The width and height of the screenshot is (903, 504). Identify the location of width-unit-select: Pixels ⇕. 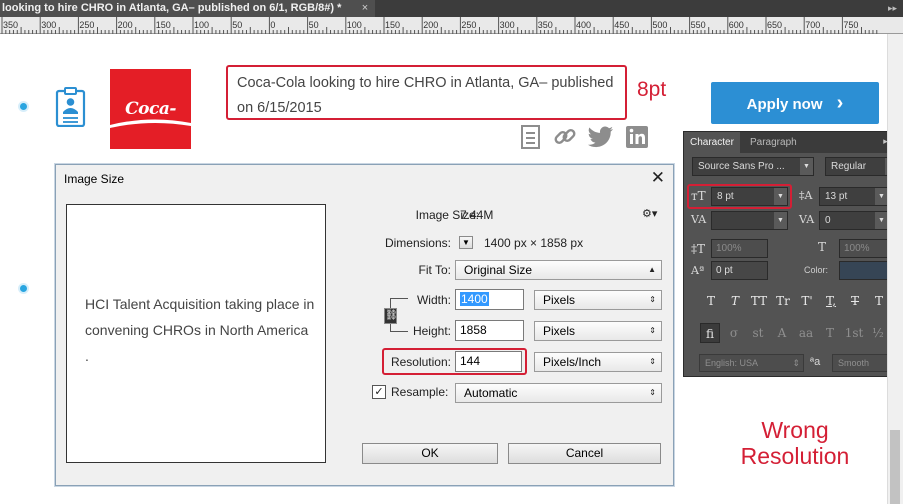
(598, 300).